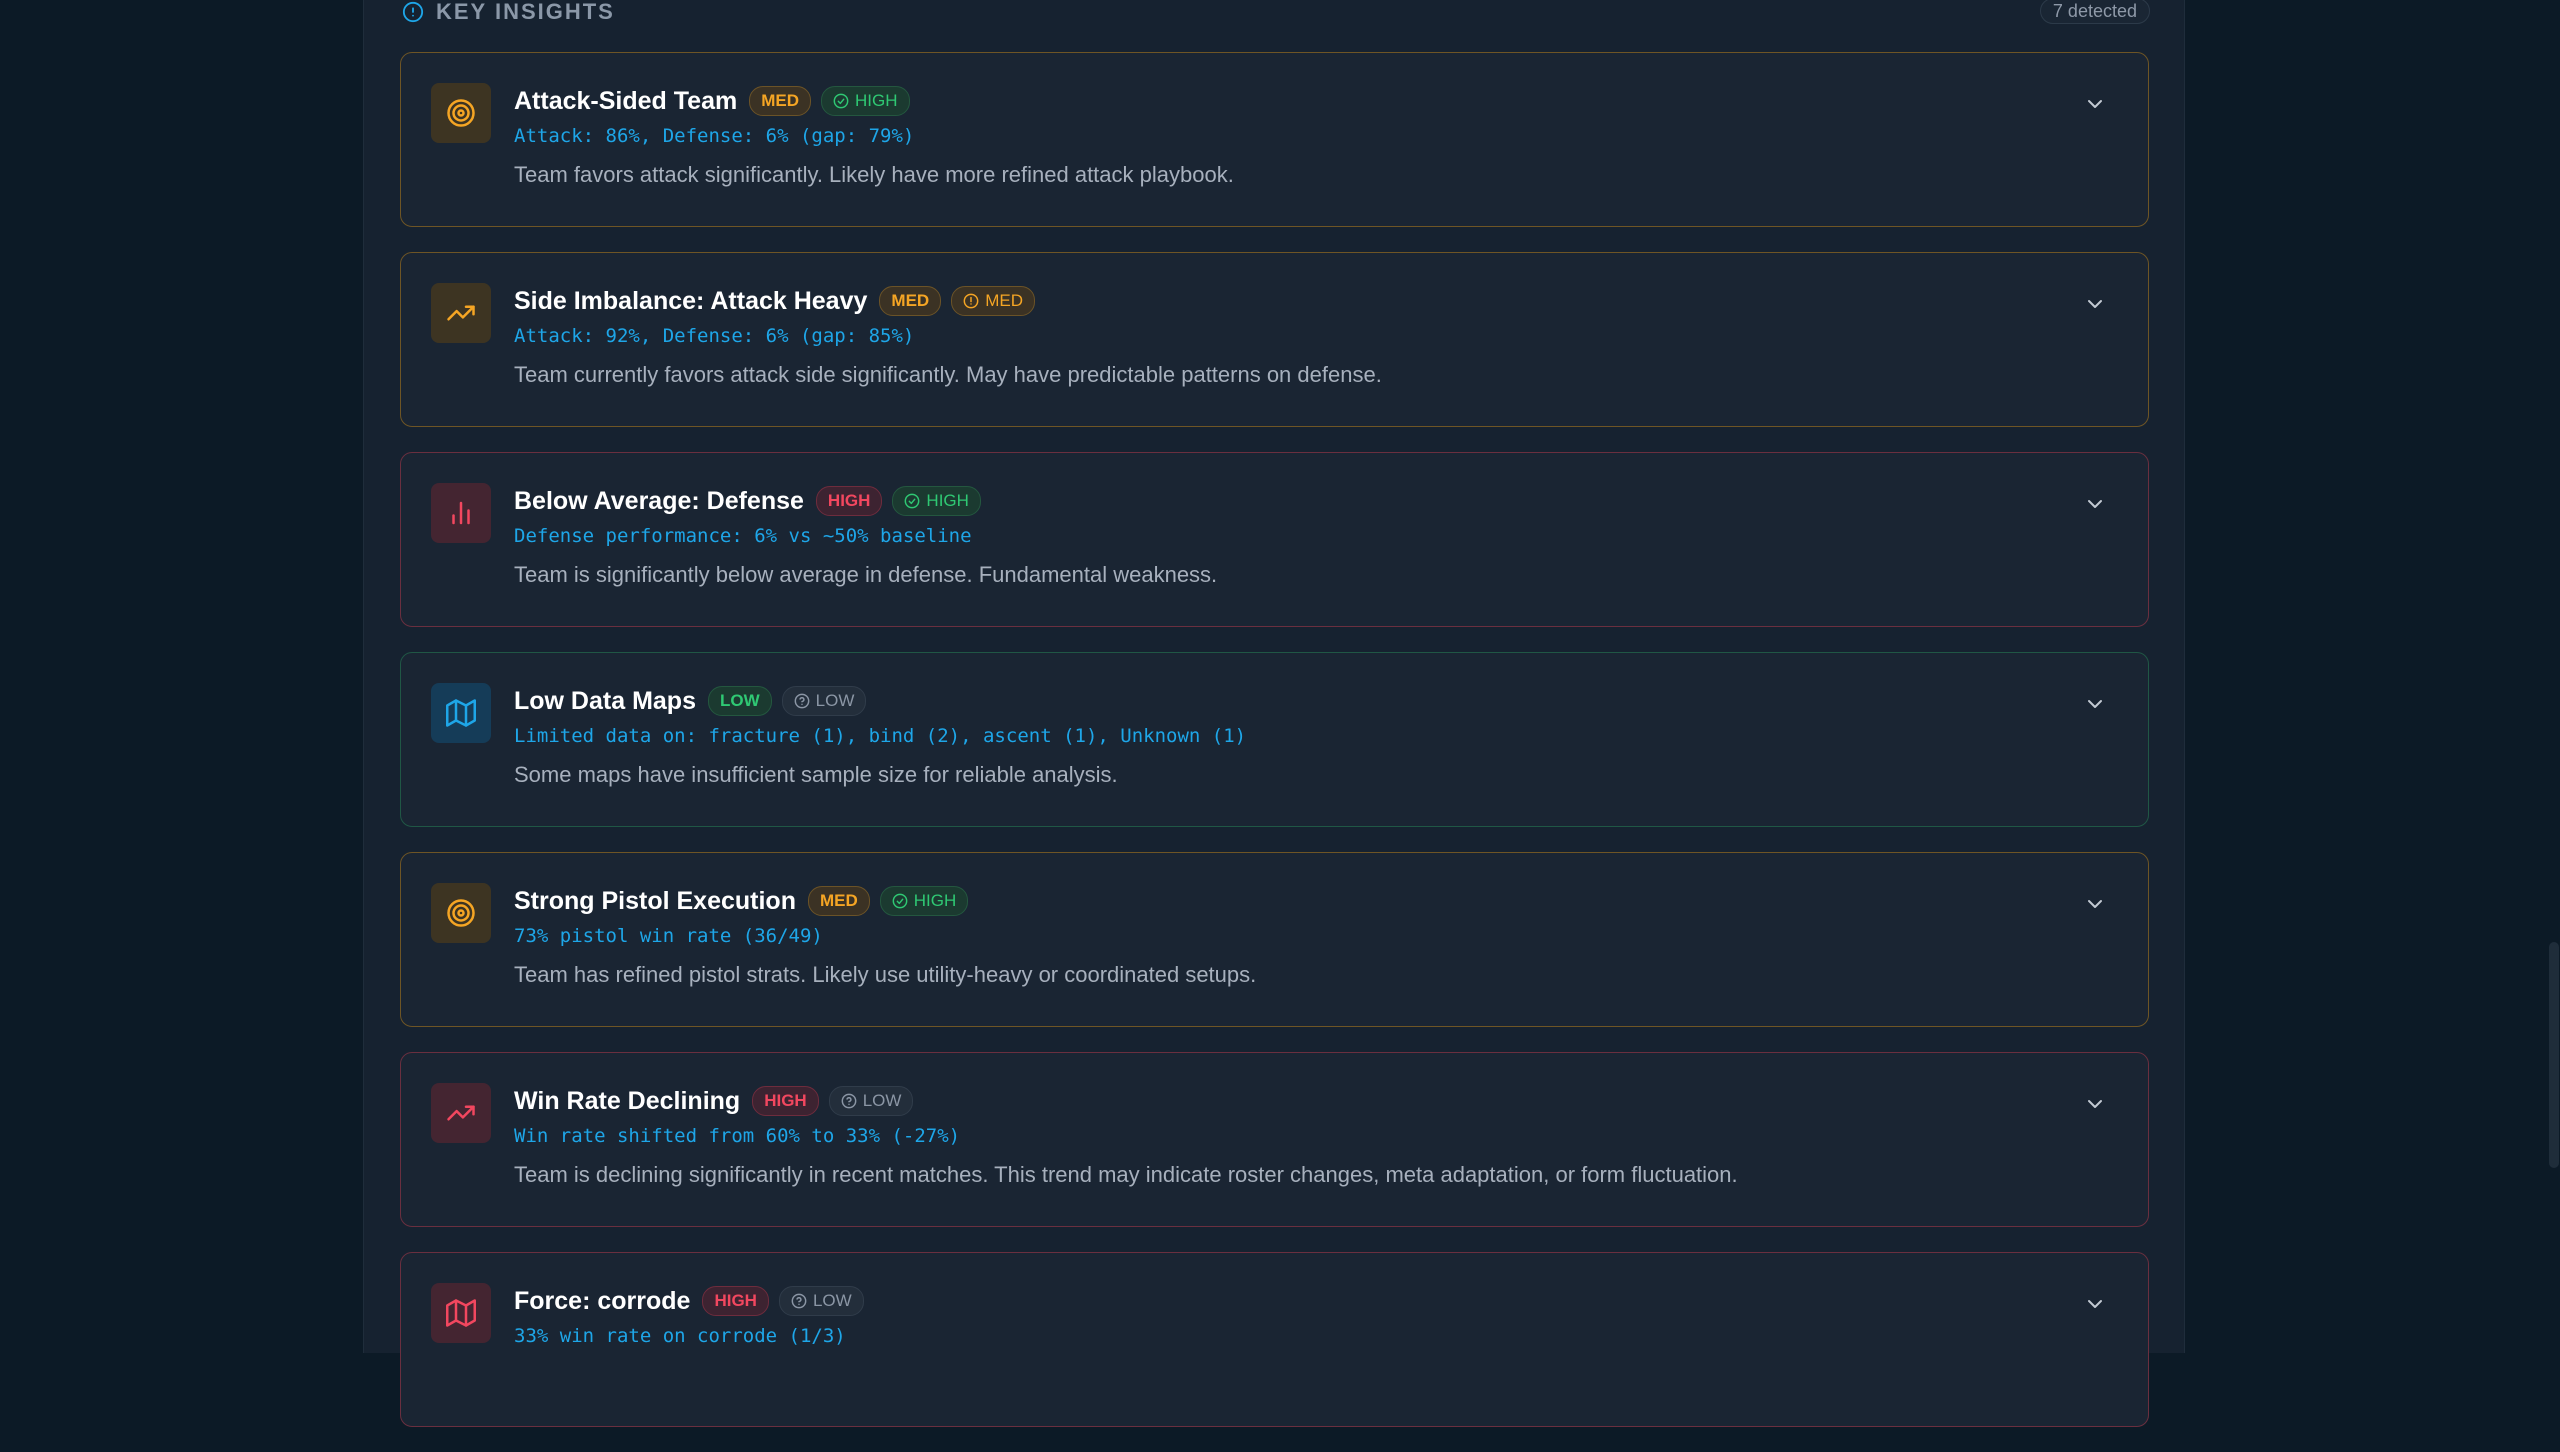 The height and width of the screenshot is (1452, 2560). Describe the element at coordinates (714, 336) in the screenshot. I see `insight-metric: Attack: 92%, Defense: 6% (gap: 85%)` at that location.